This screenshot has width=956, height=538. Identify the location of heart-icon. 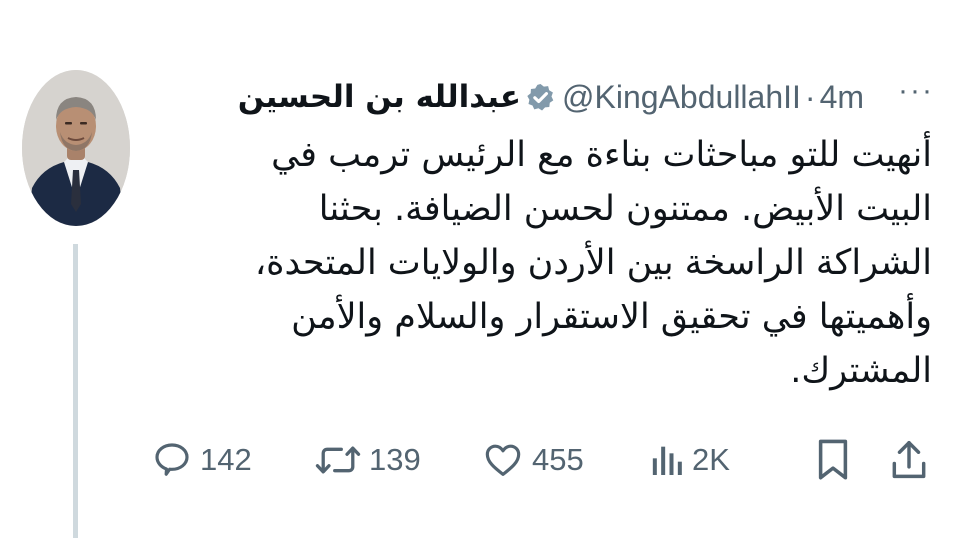
(503, 460).